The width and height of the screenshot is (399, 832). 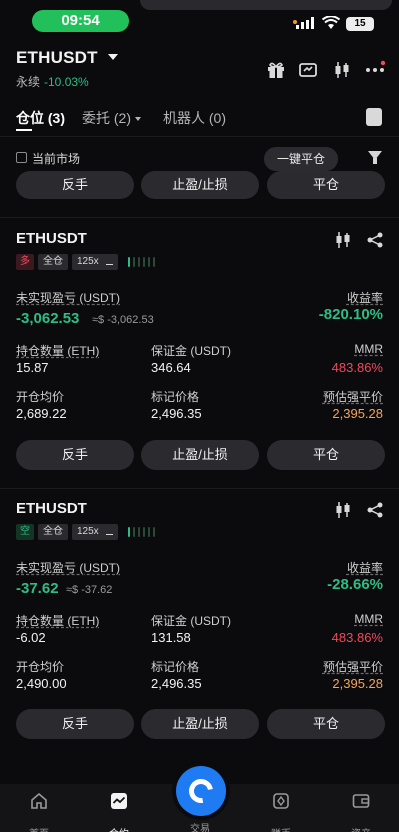 What do you see at coordinates (48, 318) in the screenshot?
I see `unrealized-pnl-value: -3,062.53` at bounding box center [48, 318].